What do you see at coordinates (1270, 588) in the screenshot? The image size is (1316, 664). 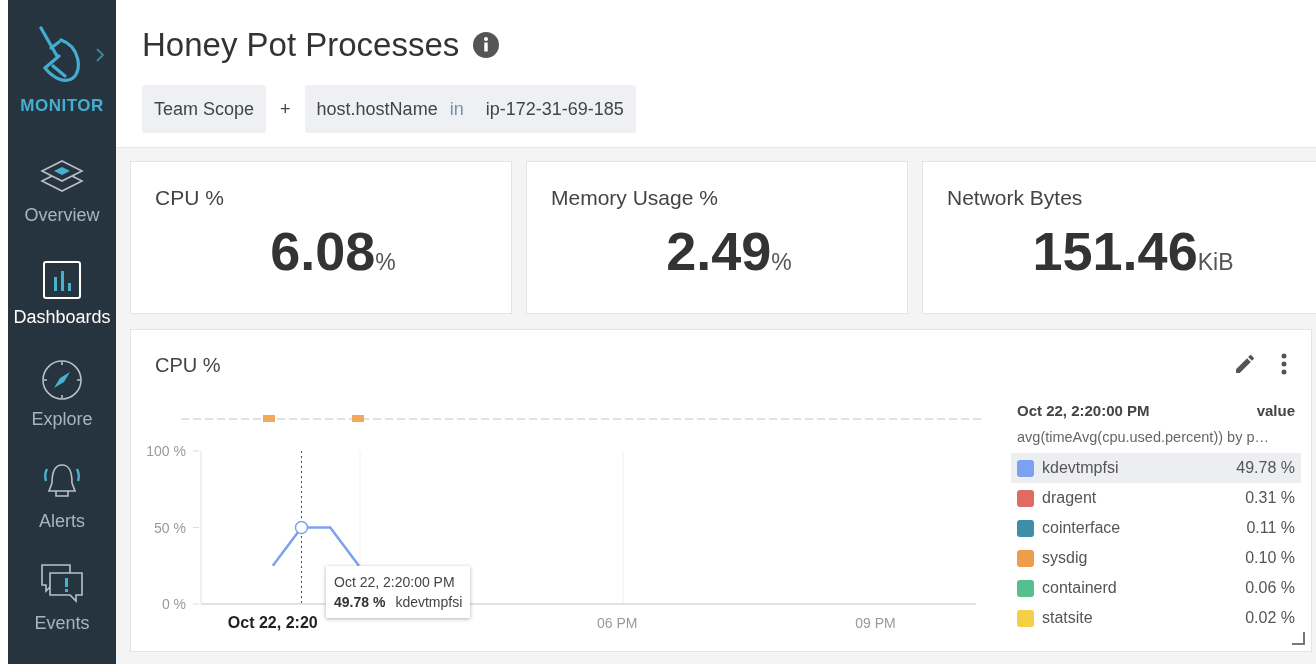 I see `legend-value: 0.06 %` at bounding box center [1270, 588].